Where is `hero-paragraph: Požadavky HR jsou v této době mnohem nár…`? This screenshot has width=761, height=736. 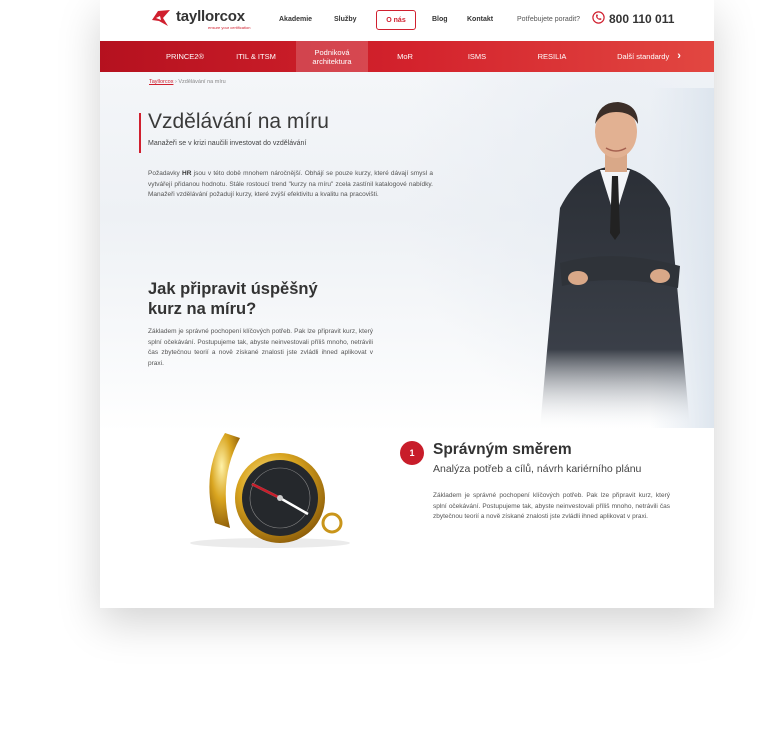
hero-paragraph: Požadavky HR jsou v této době mnohem nár… is located at coordinates (290, 185).